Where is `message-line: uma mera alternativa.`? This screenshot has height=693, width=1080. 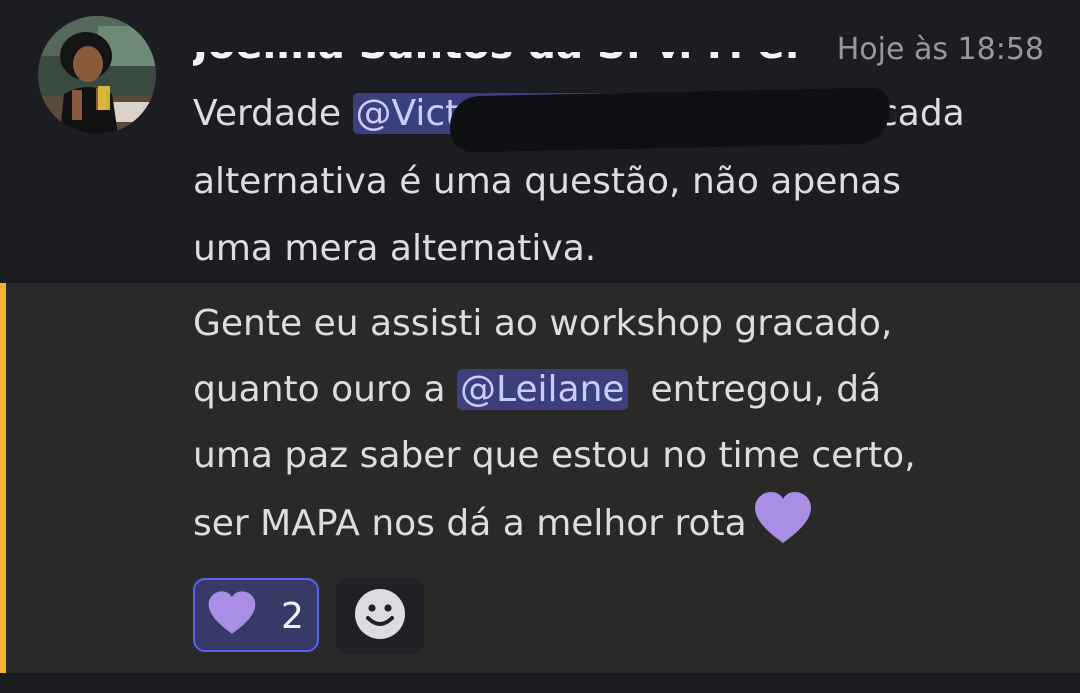 message-line: uma mera alternativa. is located at coordinates (395, 248).